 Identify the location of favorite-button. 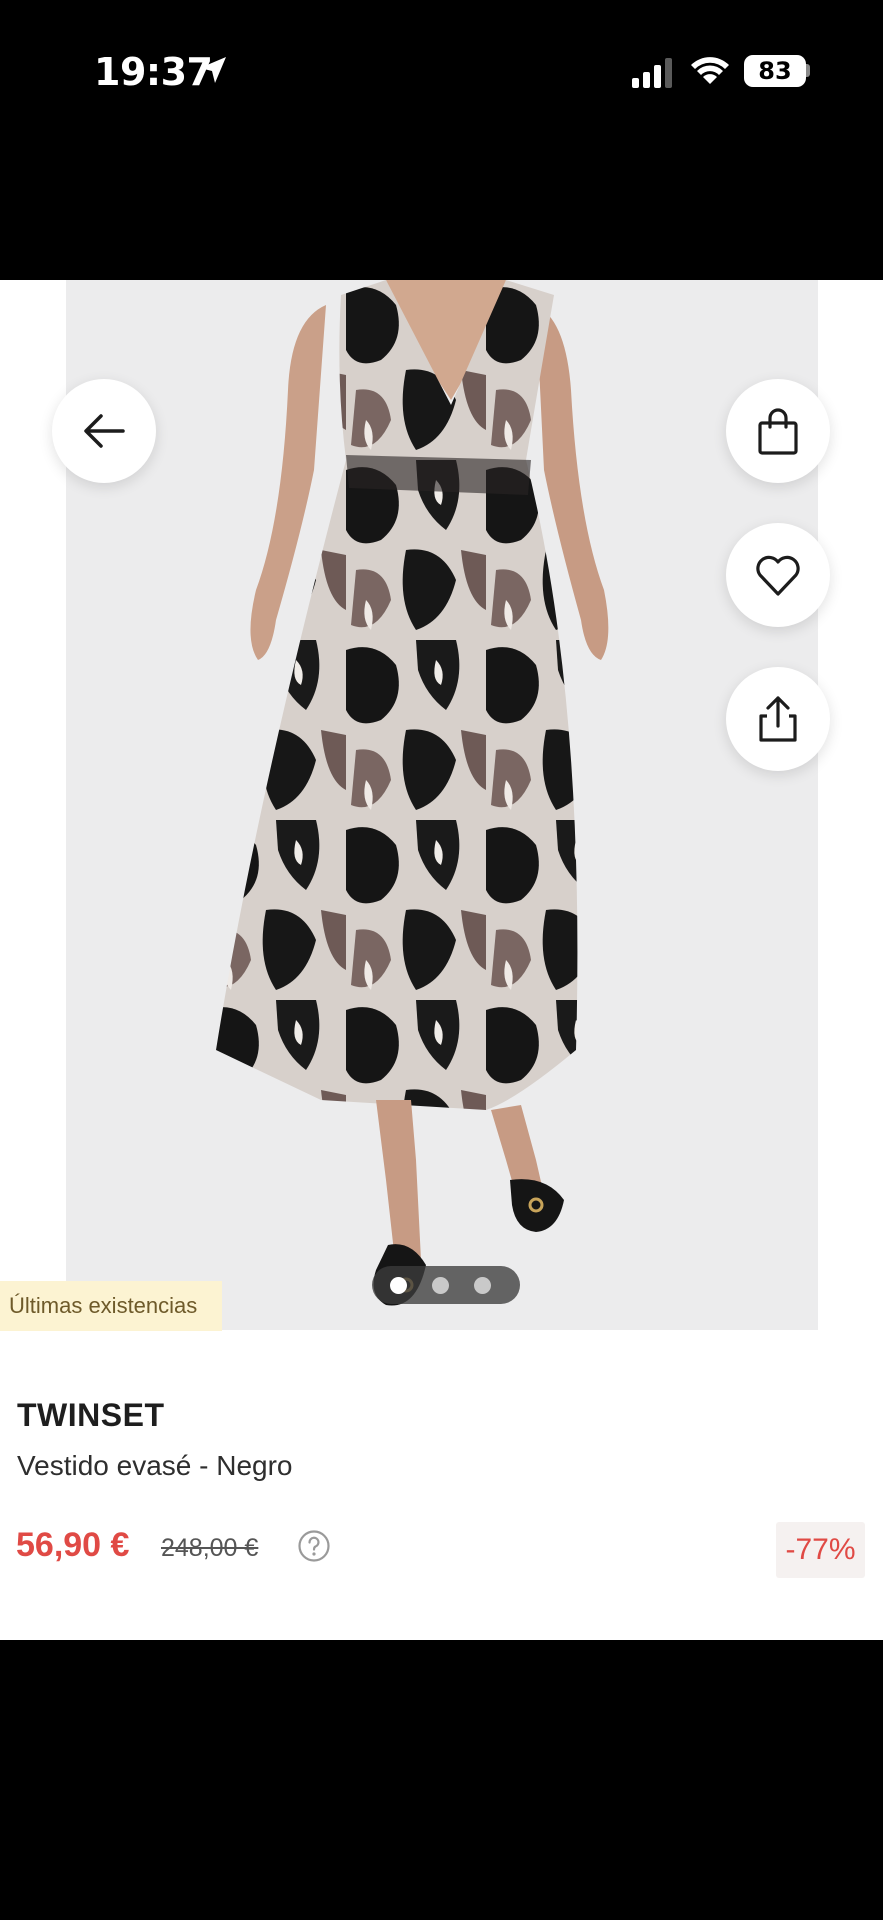
(778, 575).